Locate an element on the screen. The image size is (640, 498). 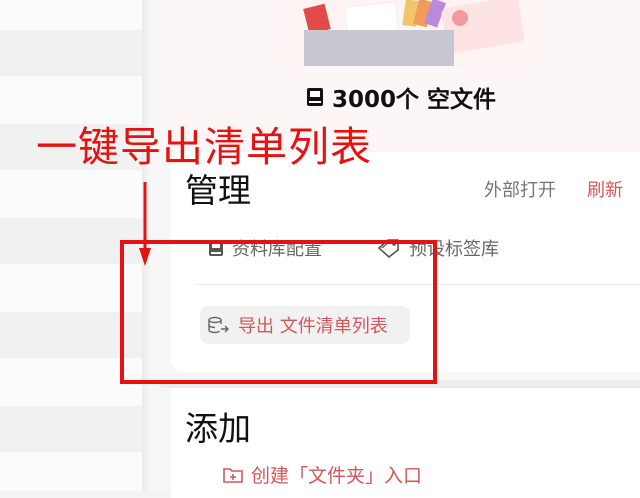
illustration-dot is located at coordinates (460, 18).